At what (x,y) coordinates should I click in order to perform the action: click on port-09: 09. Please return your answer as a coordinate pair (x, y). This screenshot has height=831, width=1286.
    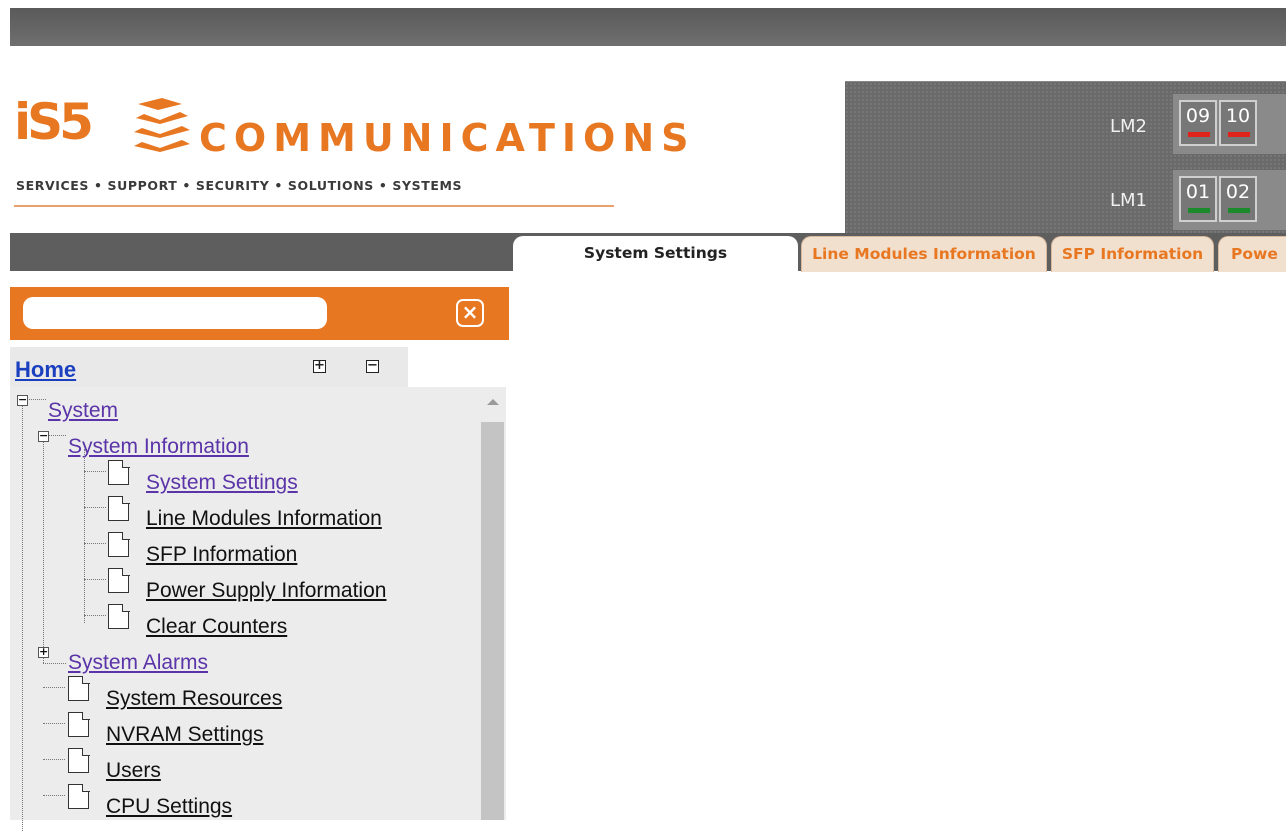
    Looking at the image, I should click on (1198, 123).